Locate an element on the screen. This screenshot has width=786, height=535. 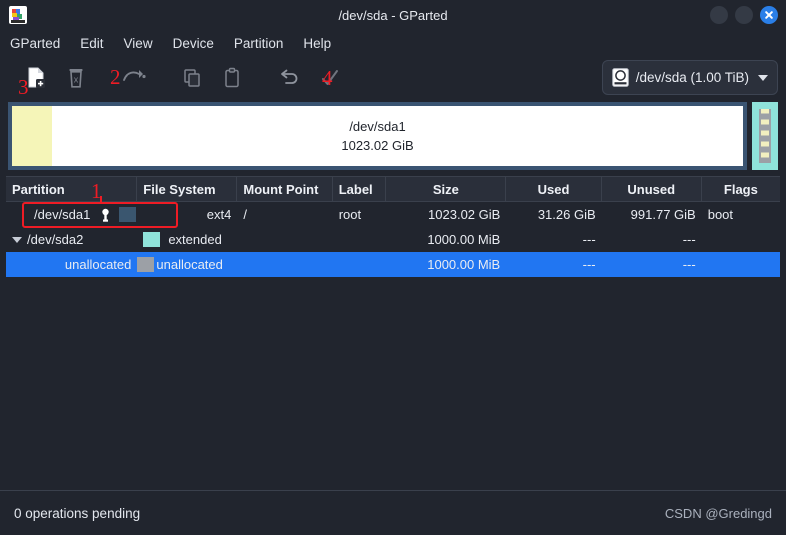
svg-text: x is located at coordinates (76, 80).